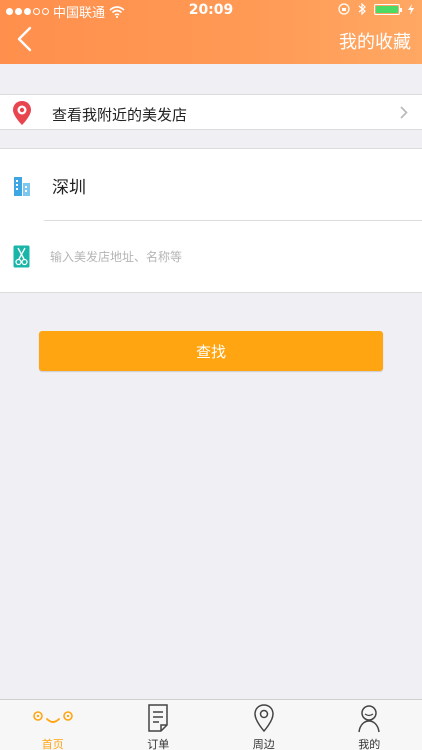  What do you see at coordinates (263, 744) in the screenshot?
I see `tab-nearby-label: 周边` at bounding box center [263, 744].